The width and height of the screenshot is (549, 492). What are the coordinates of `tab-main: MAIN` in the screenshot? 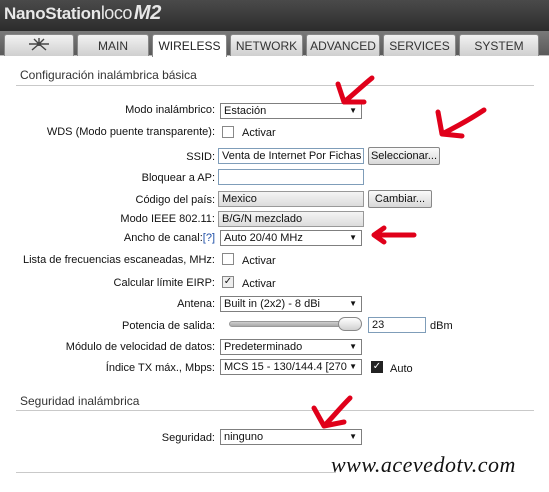 It's located at (113, 45).